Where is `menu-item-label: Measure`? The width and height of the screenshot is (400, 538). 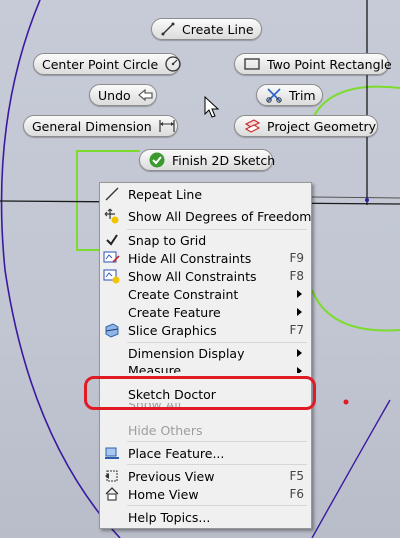 menu-item-label: Measure is located at coordinates (155, 368).